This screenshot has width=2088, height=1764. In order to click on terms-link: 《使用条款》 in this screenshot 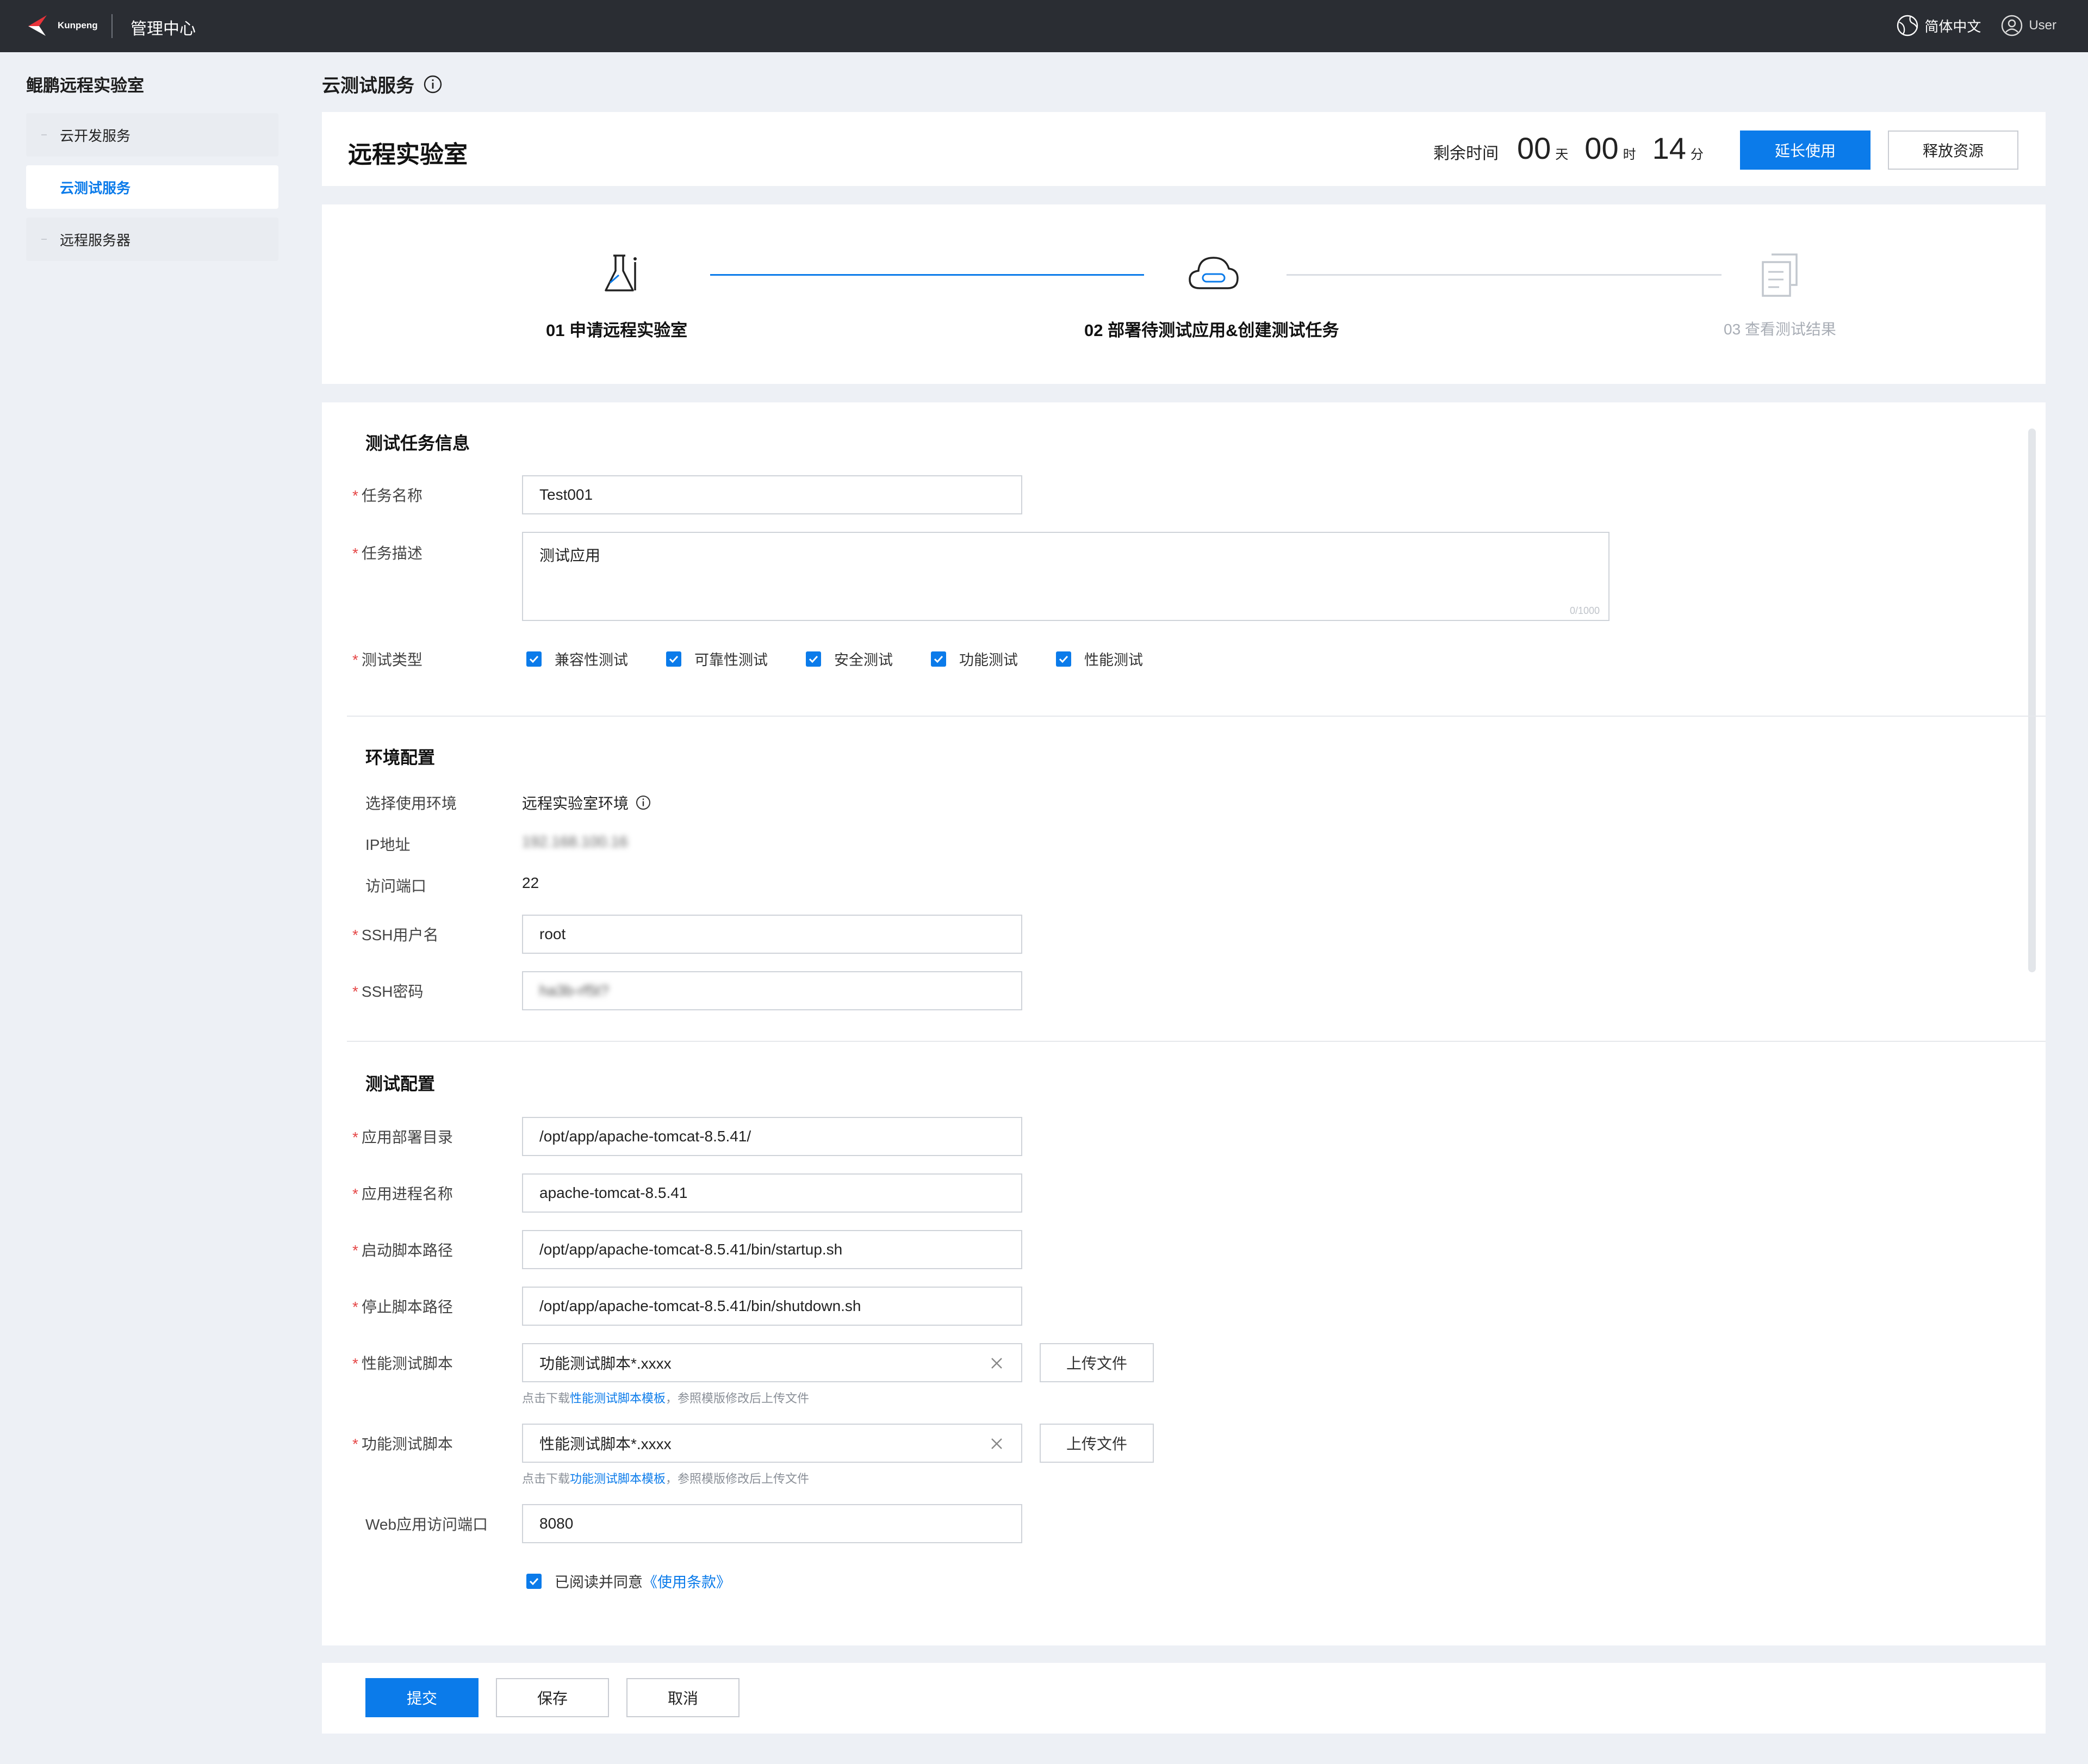, I will do `click(687, 1581)`.